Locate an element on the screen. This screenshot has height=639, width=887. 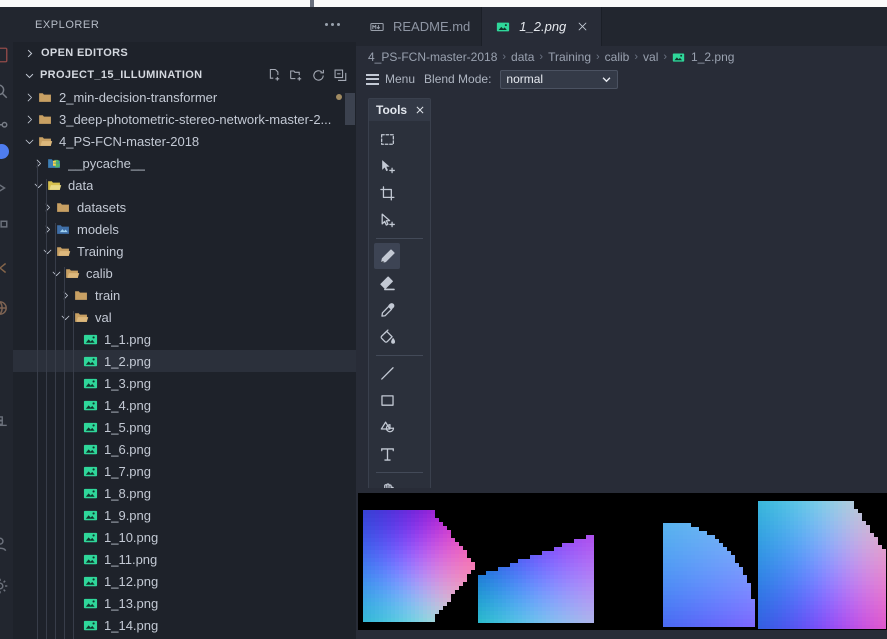
menu-button: Menu is located at coordinates (390, 79).